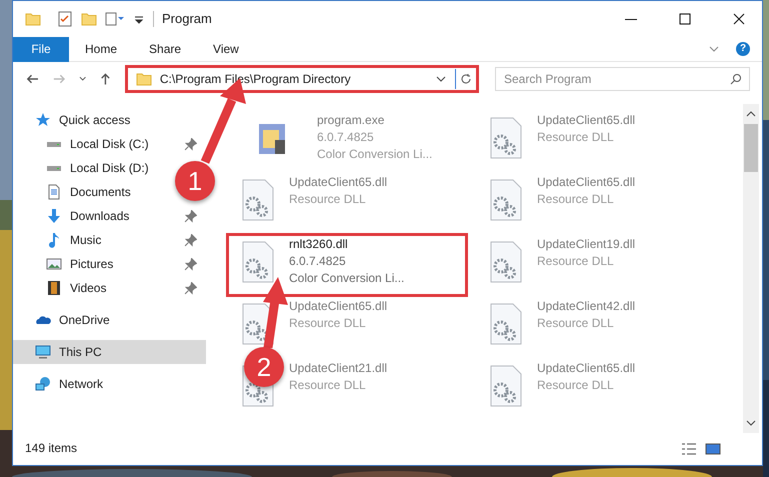 The width and height of the screenshot is (769, 477). I want to click on properties-icon, so click(115, 19).